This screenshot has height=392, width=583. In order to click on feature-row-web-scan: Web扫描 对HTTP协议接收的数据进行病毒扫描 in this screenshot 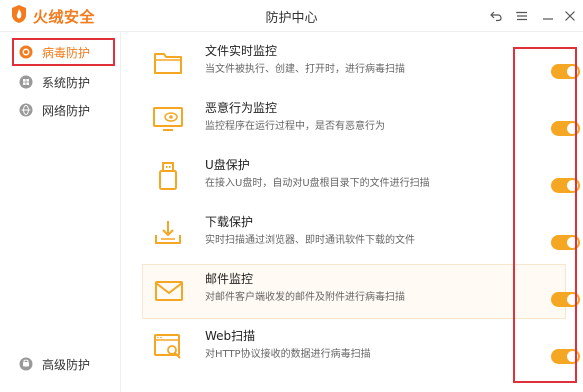, I will do `click(361, 348)`.